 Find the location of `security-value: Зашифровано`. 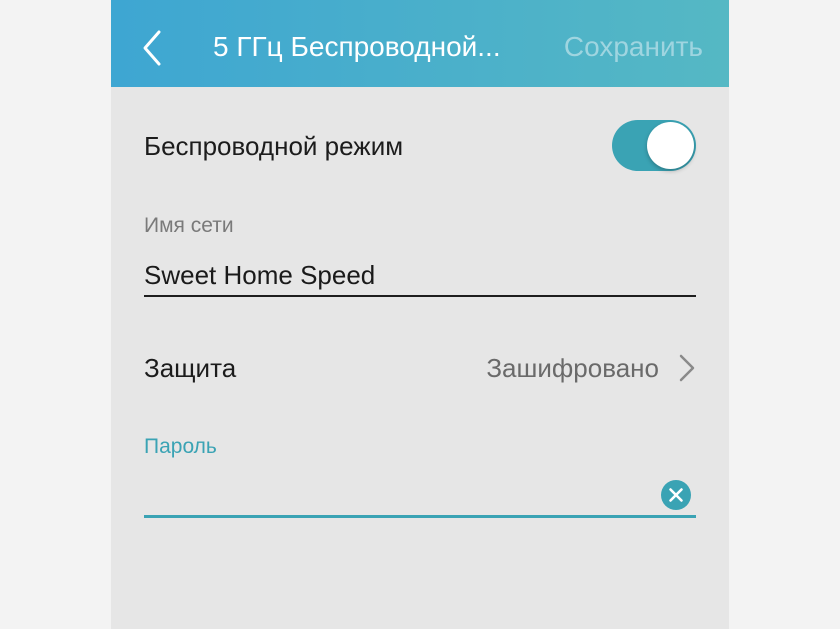

security-value: Зашифровано is located at coordinates (572, 368).